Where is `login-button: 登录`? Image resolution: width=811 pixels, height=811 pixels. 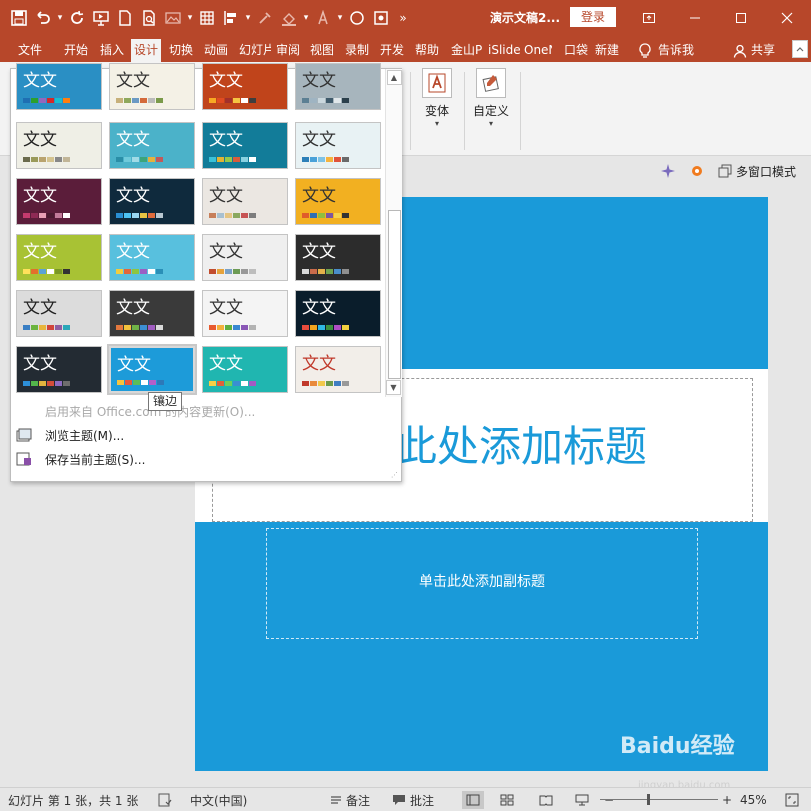
login-button: 登录 is located at coordinates (593, 17).